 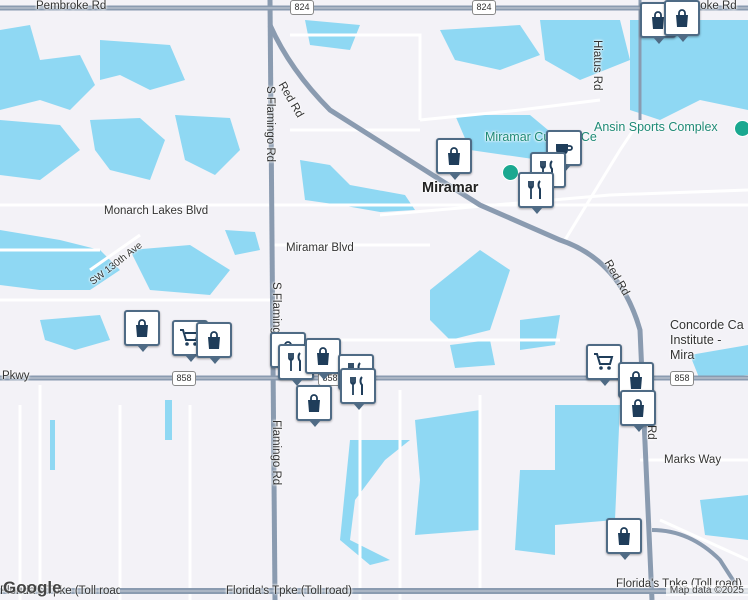 I want to click on google-logo: Google, so click(x=32, y=587).